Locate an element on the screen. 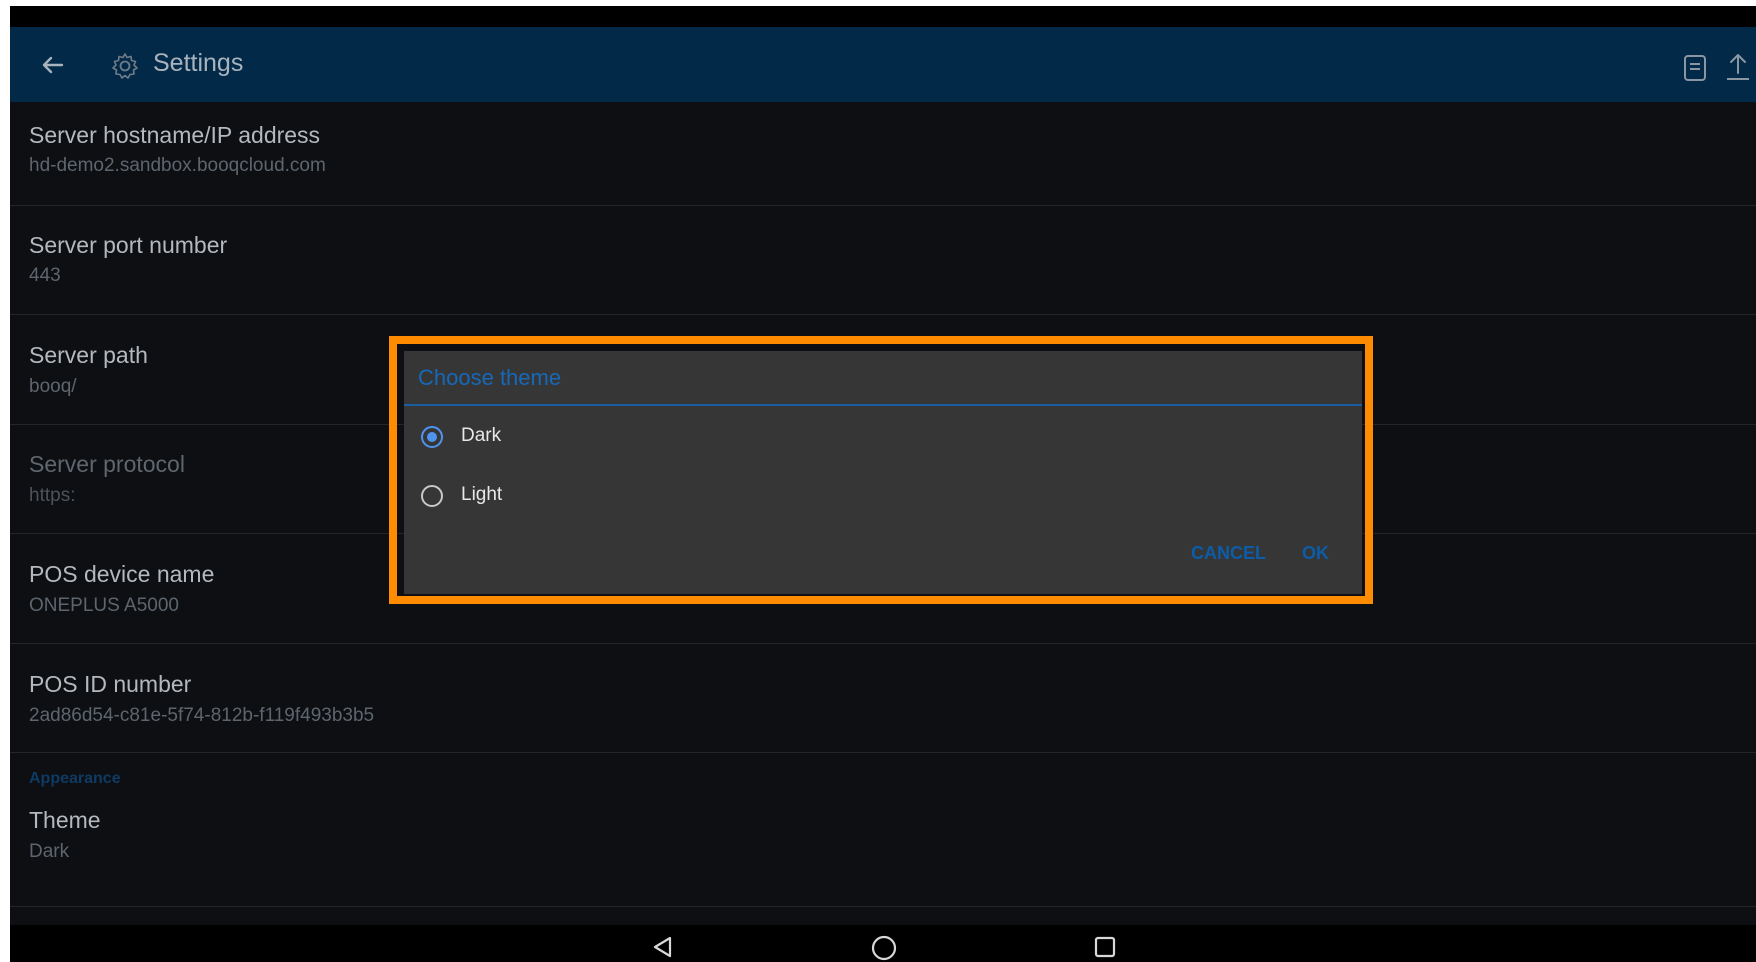  theme-option-dark: Dark is located at coordinates (881, 438).